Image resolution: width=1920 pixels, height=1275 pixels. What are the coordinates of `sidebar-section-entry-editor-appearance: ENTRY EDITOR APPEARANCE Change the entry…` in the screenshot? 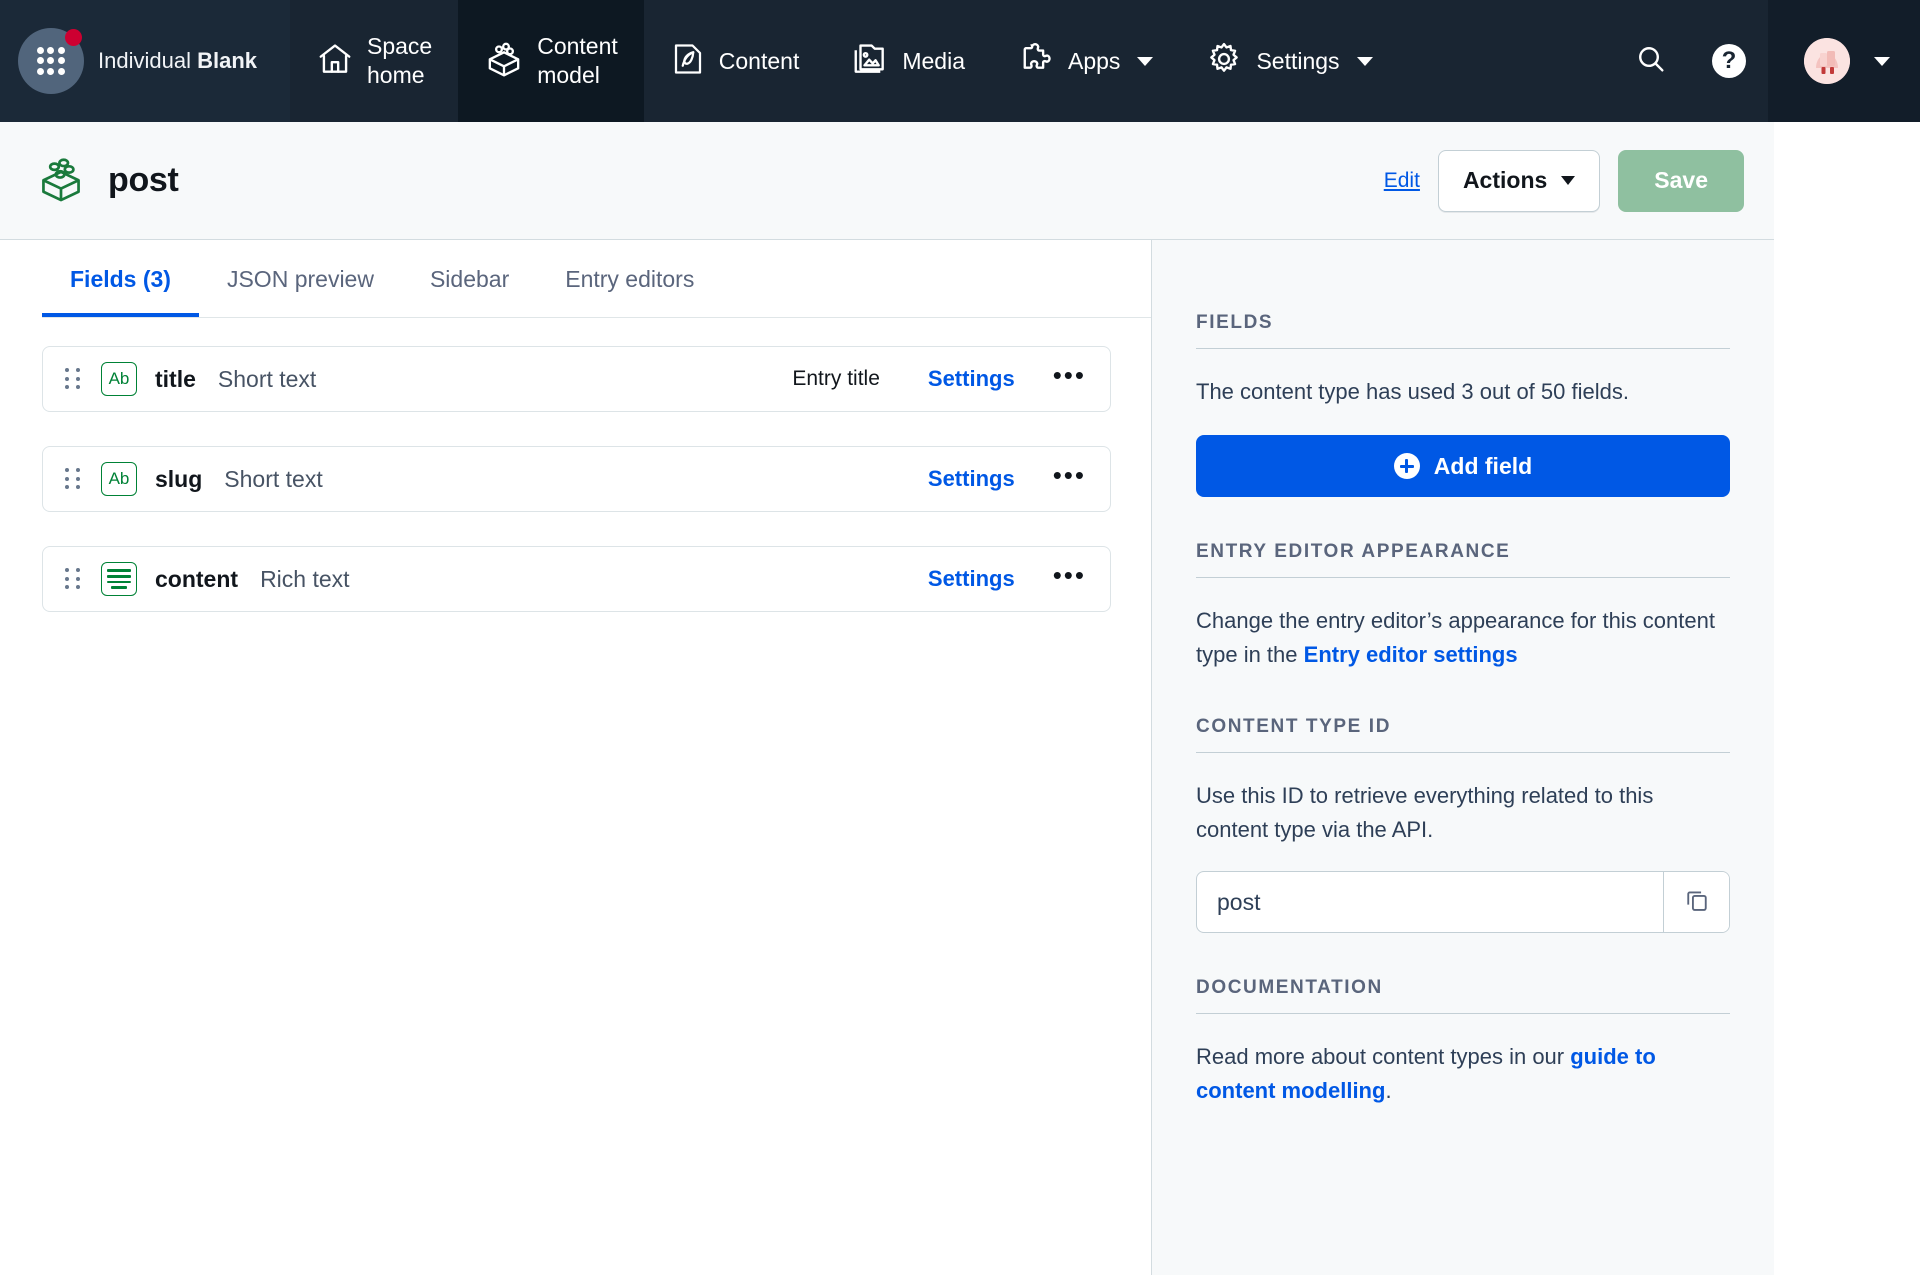 It's located at (1463, 606).